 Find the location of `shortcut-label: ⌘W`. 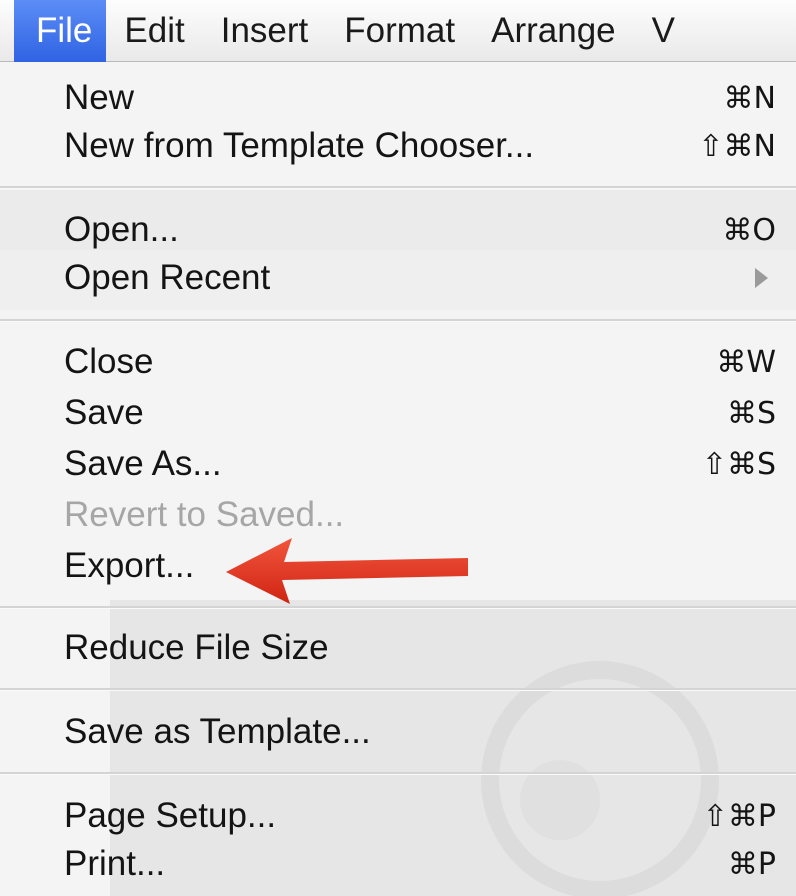

shortcut-label: ⌘W is located at coordinates (746, 362).